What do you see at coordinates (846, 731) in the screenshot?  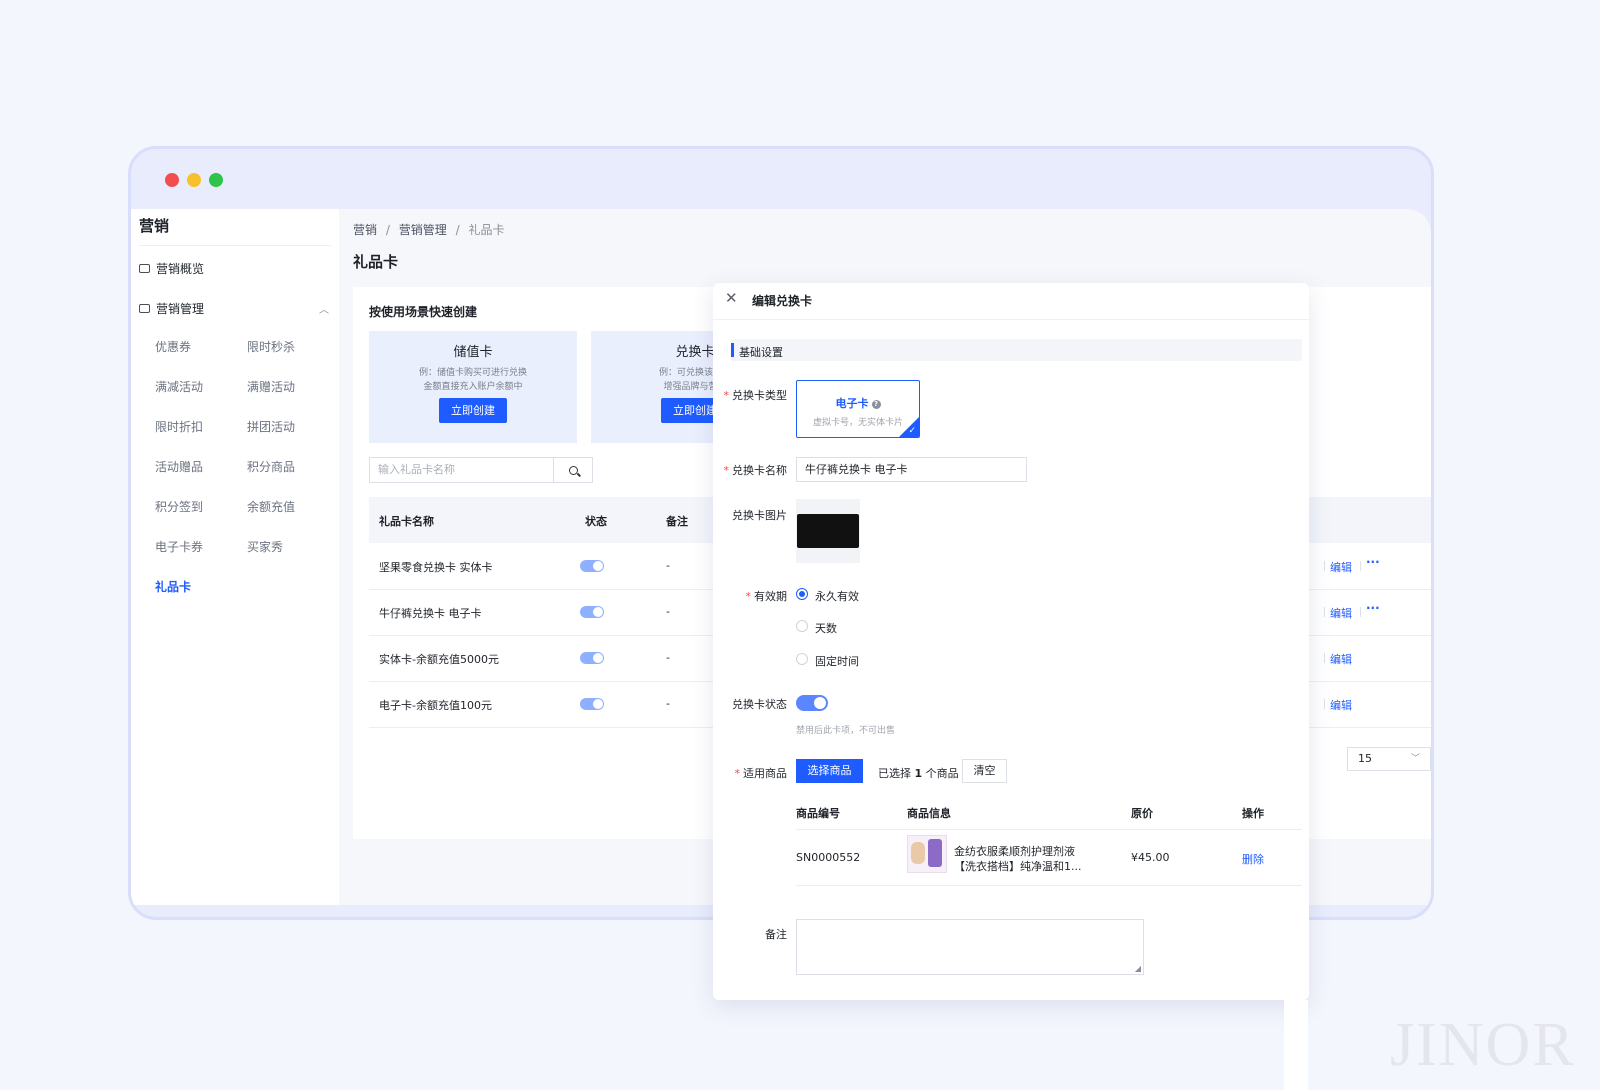 I see `status-hint: 禁用后此卡项，不可出售` at bounding box center [846, 731].